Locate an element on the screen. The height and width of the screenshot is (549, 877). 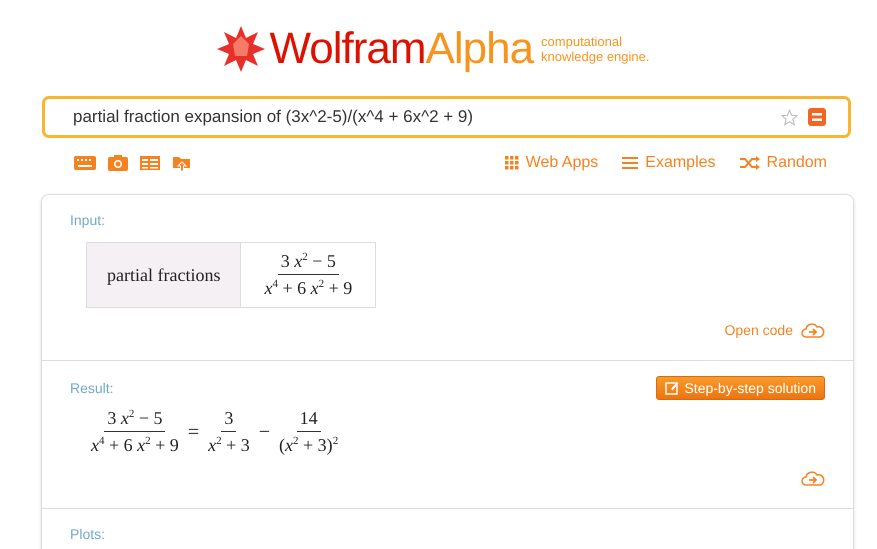
camera-icon is located at coordinates (118, 163).